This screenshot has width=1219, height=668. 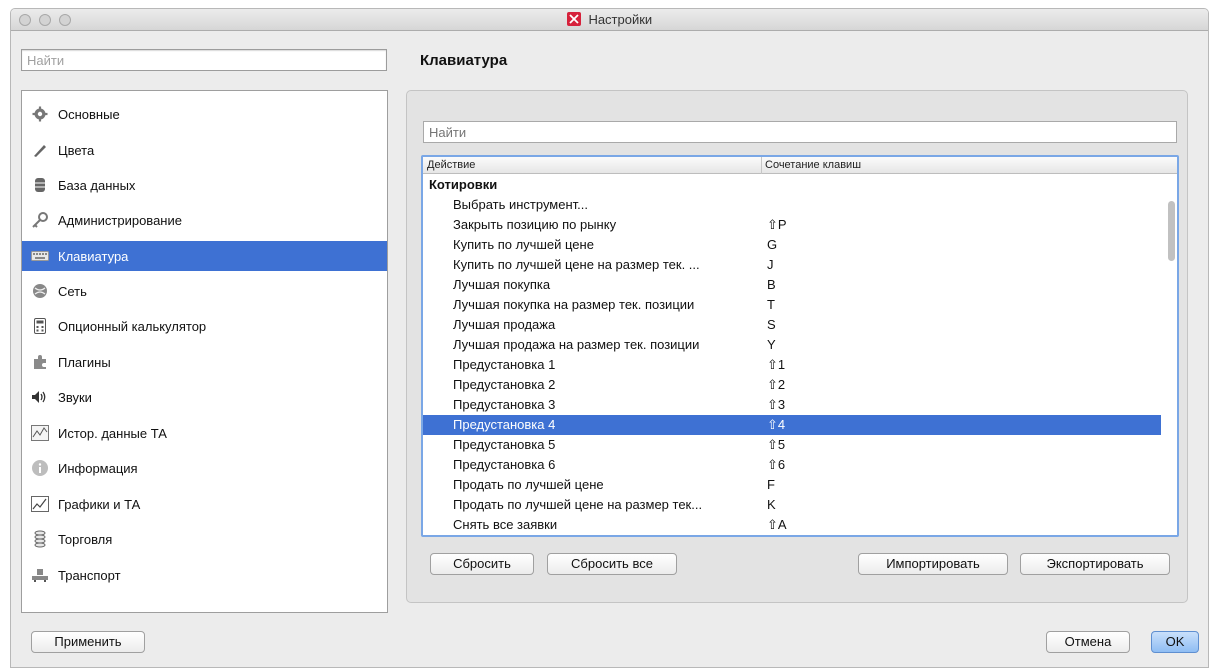 I want to click on action-cell: Купить по лучшей цене, so click(x=523, y=244).